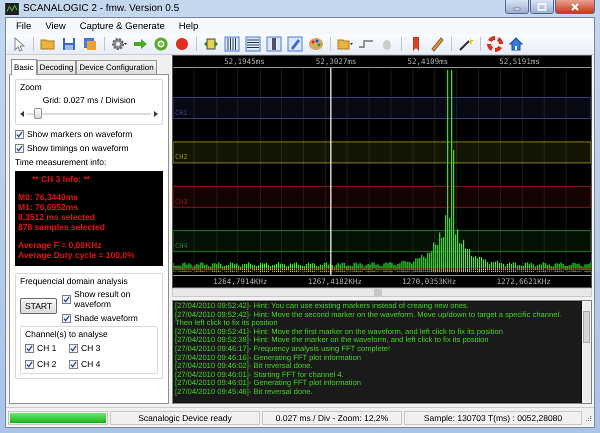 Image resolution: width=600 pixels, height=433 pixels. Describe the element at coordinates (55, 26) in the screenshot. I see `menu-item: View` at that location.